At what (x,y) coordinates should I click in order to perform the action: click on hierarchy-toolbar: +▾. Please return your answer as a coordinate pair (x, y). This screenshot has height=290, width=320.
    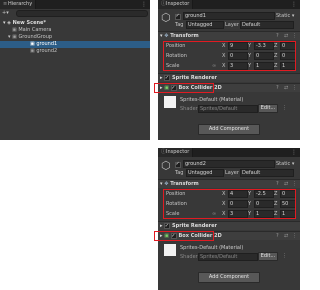
    Looking at the image, I should click on (75, 14).